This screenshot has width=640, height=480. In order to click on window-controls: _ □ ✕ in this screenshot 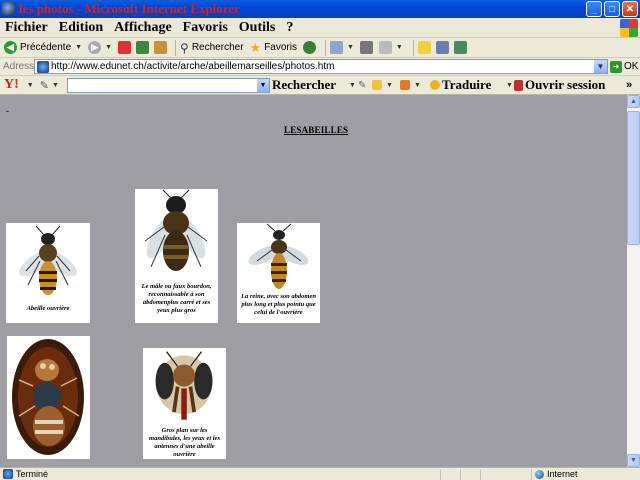, I will do `click(612, 9)`.